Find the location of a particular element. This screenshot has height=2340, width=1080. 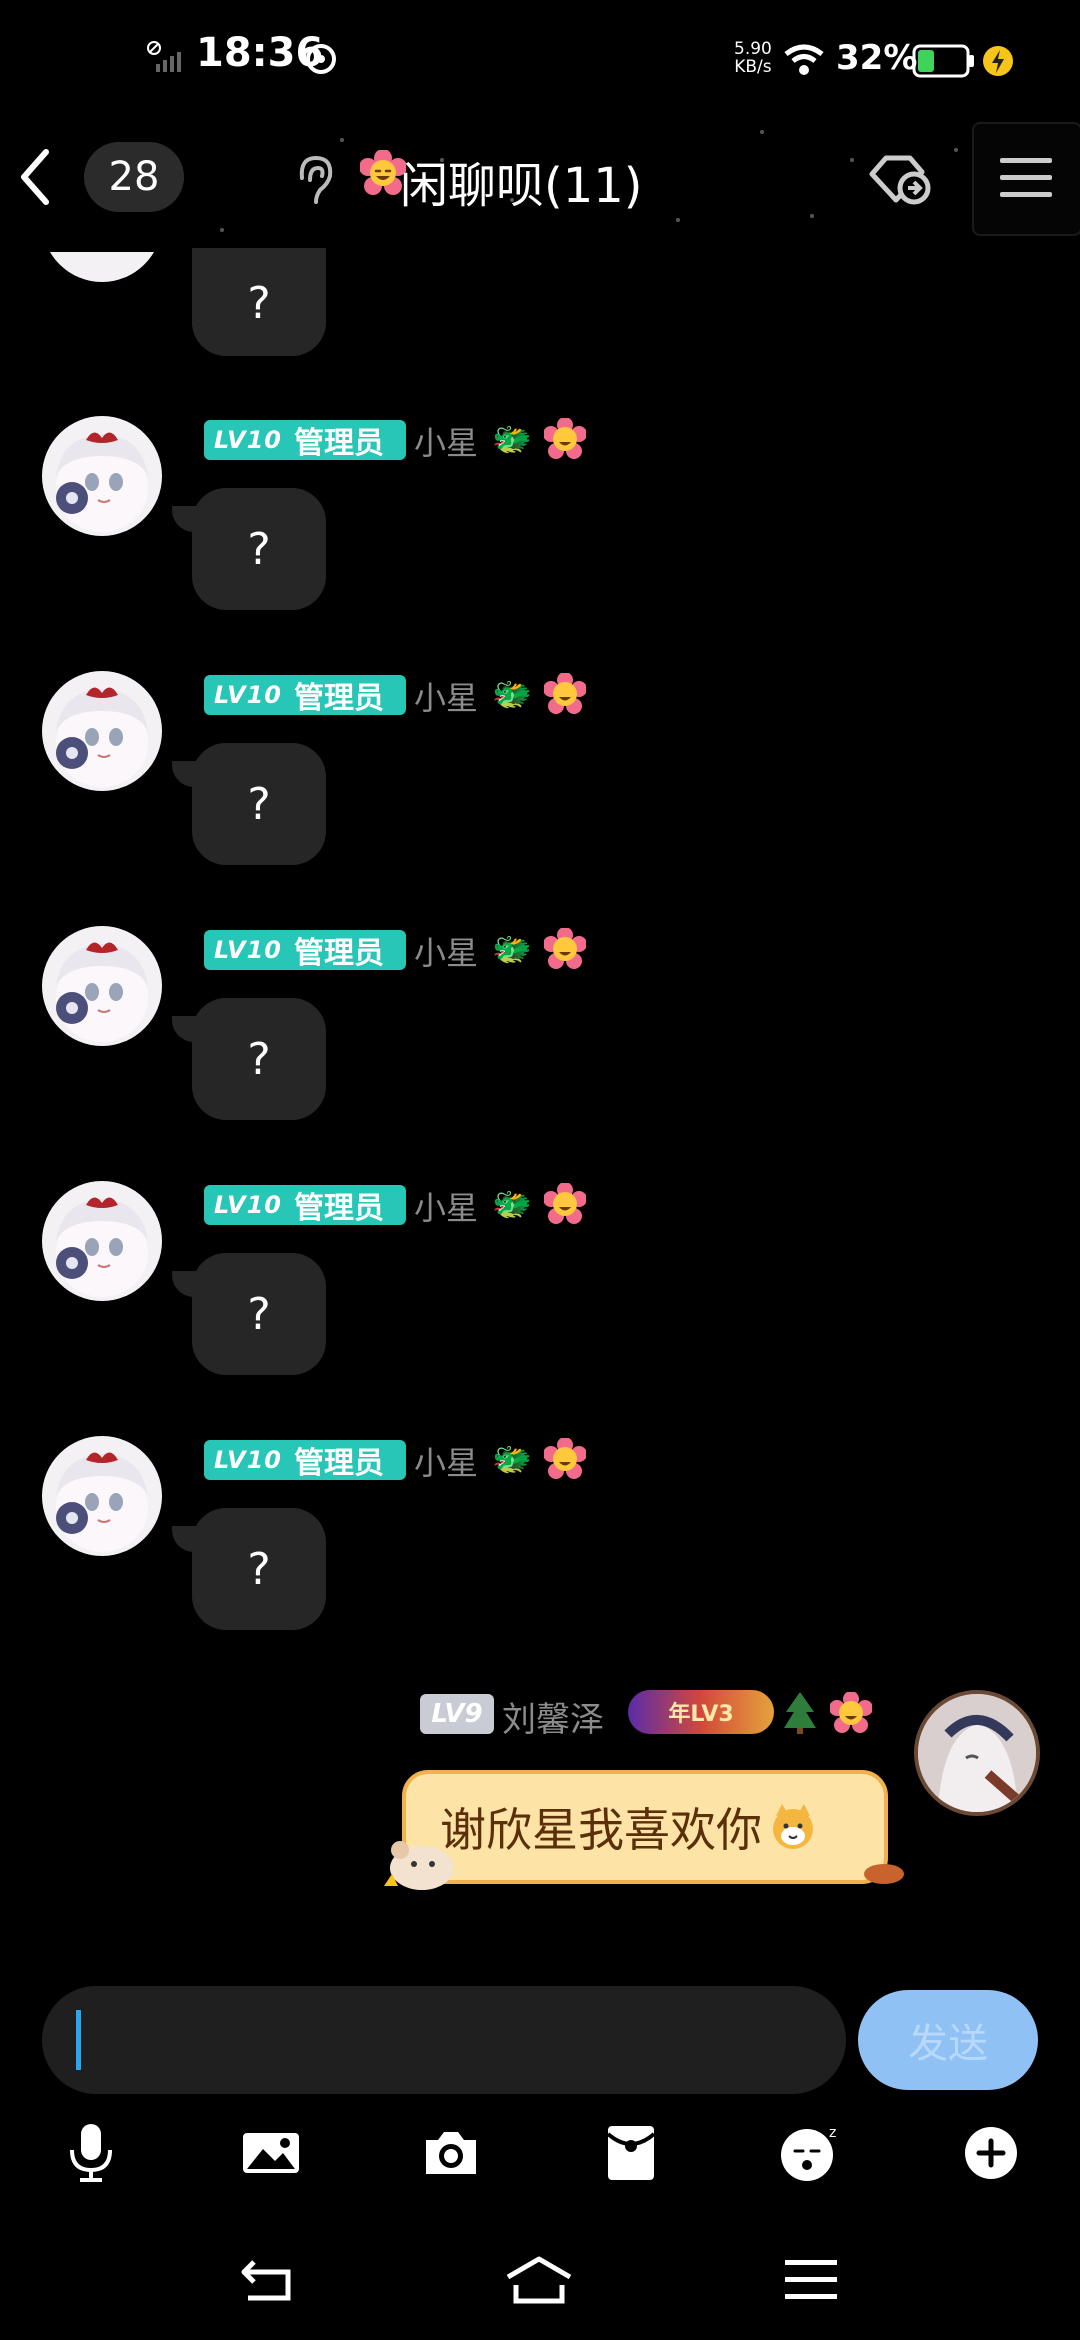

text-caret is located at coordinates (78, 2040).